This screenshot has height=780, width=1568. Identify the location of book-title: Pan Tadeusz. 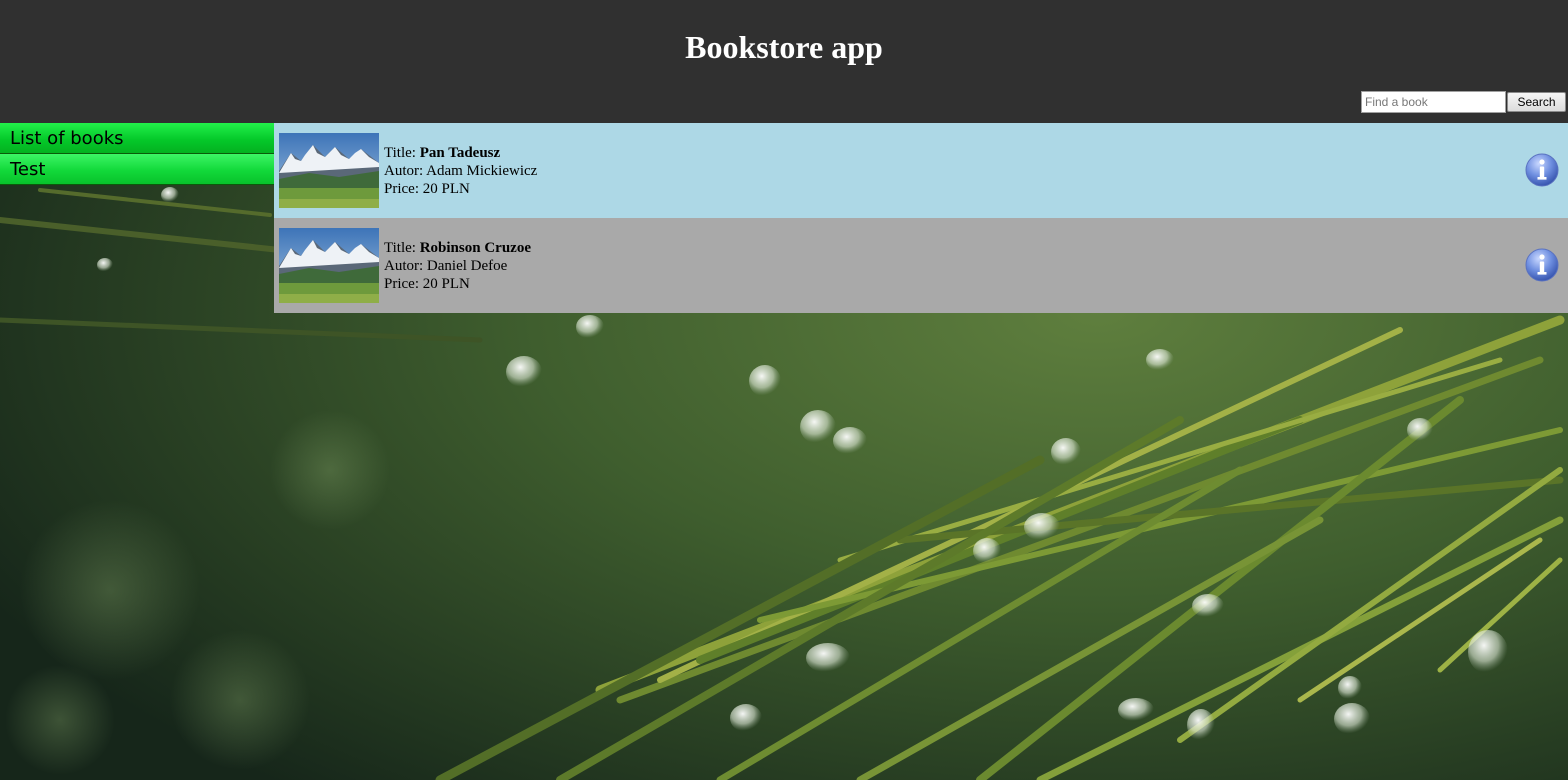
(460, 153).